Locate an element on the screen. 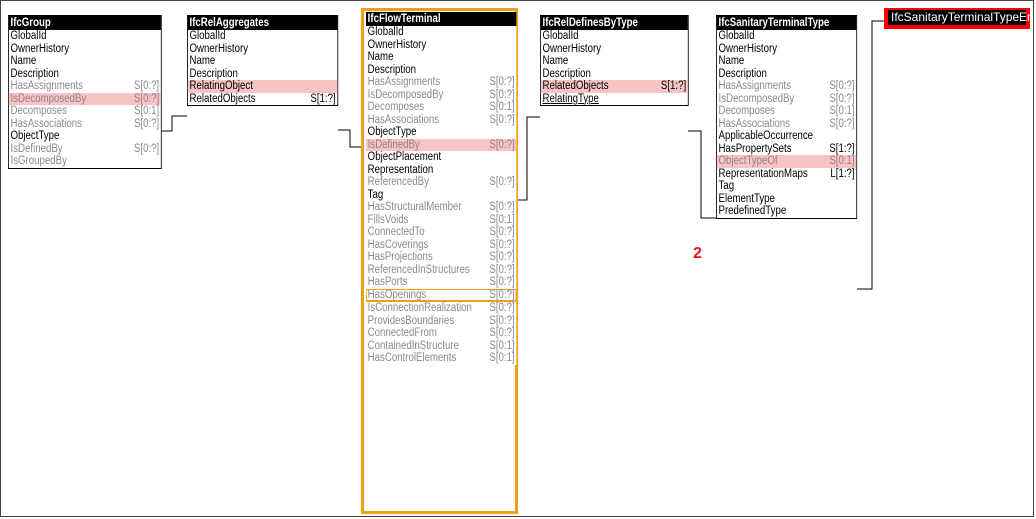 The width and height of the screenshot is (1036, 519). attribute-row: HasOpenings S[0:?] is located at coordinates (441, 294).